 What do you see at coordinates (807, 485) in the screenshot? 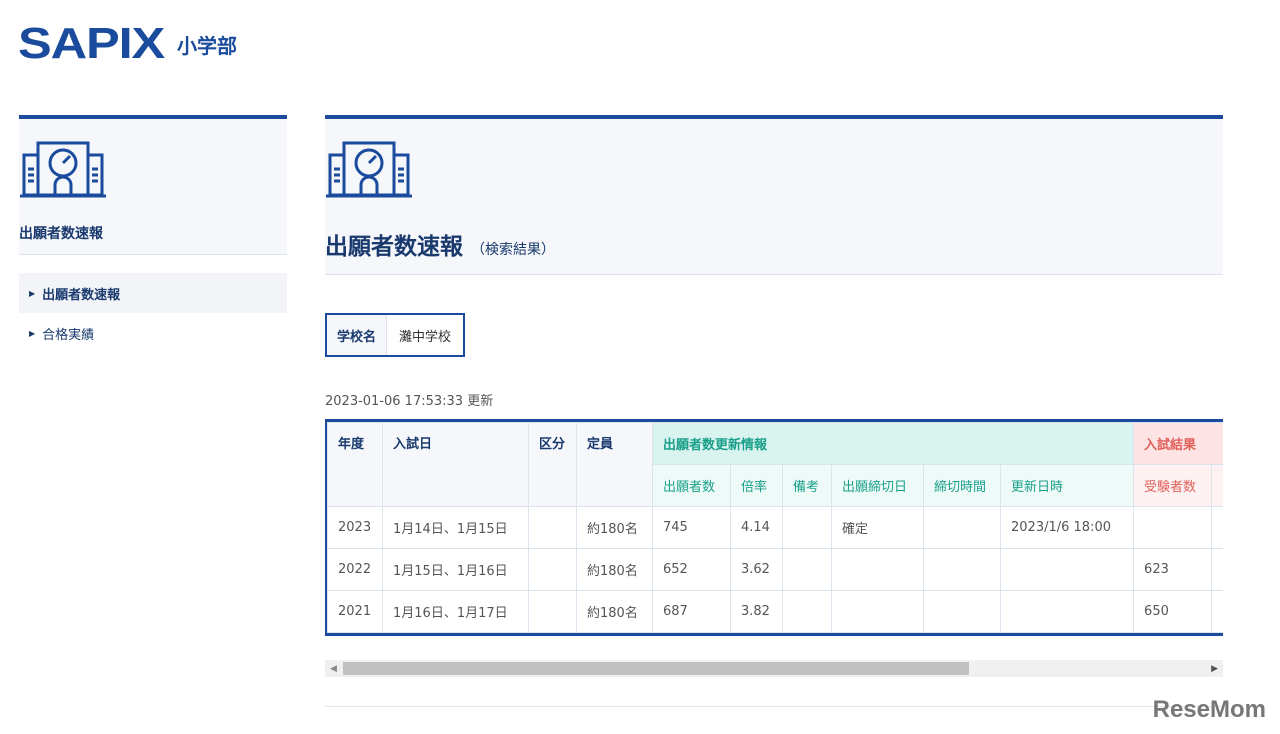
I see `header-note: 備考` at bounding box center [807, 485].